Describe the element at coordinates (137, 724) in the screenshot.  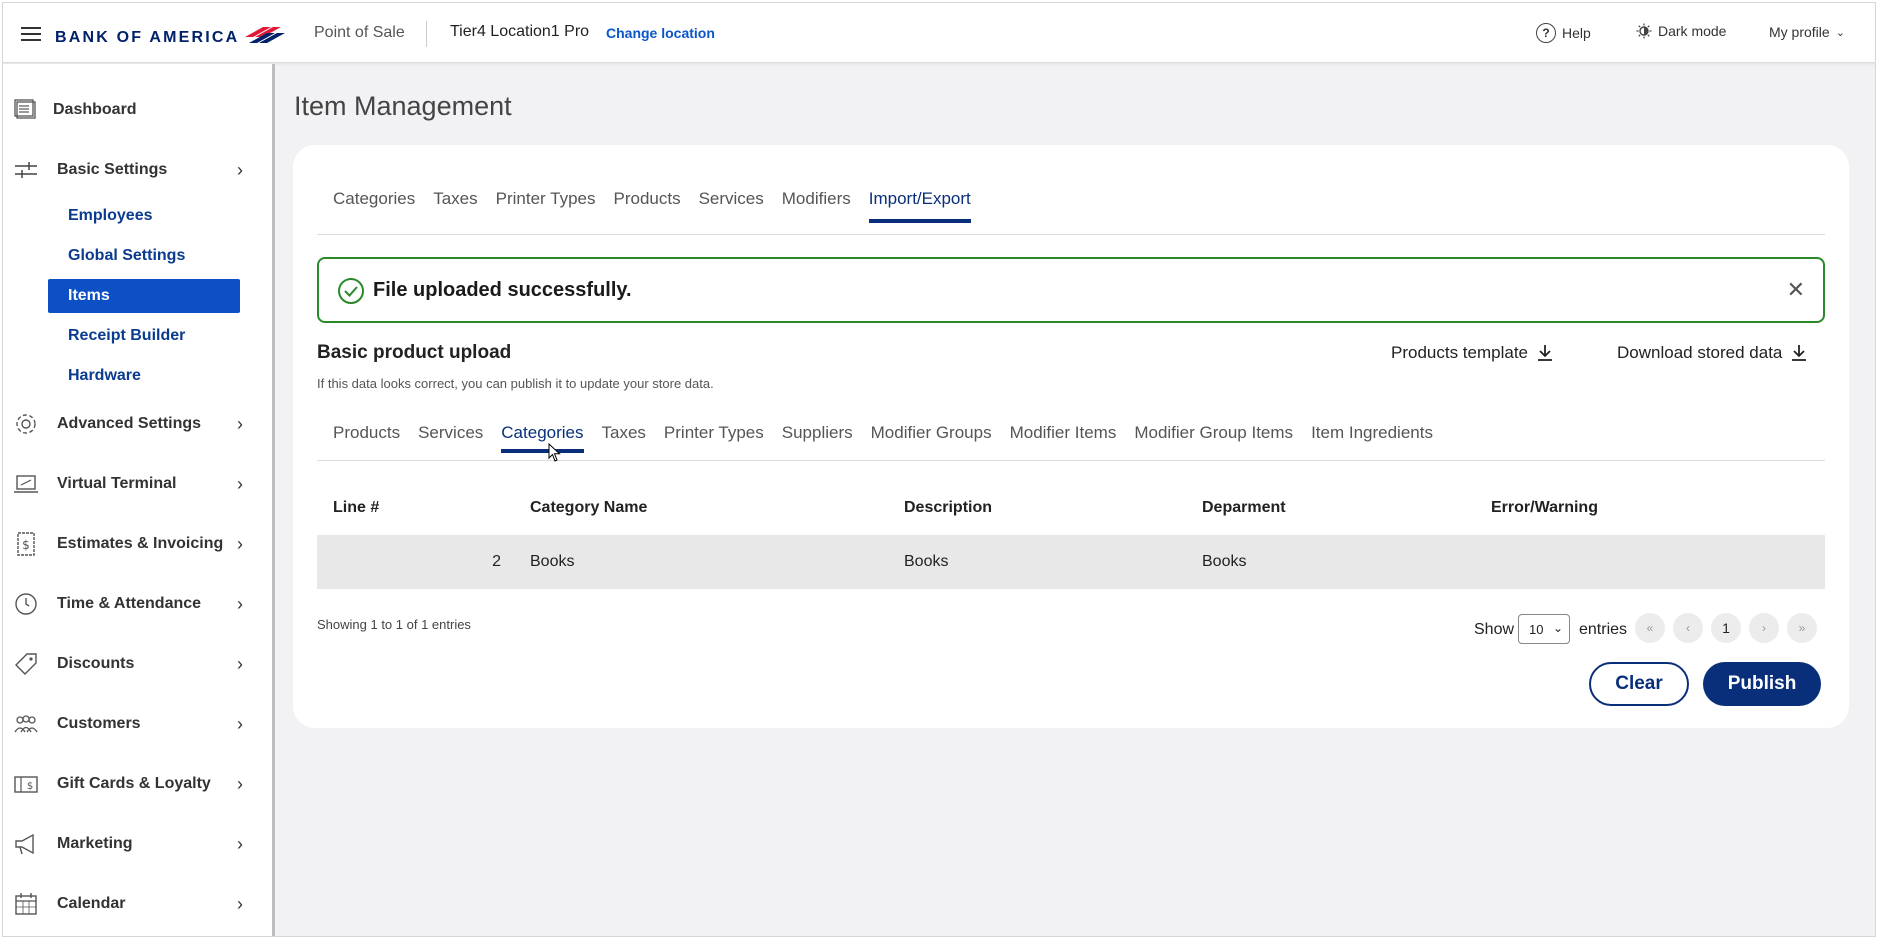
I see `sidebar-item-customers: Customers ›` at that location.